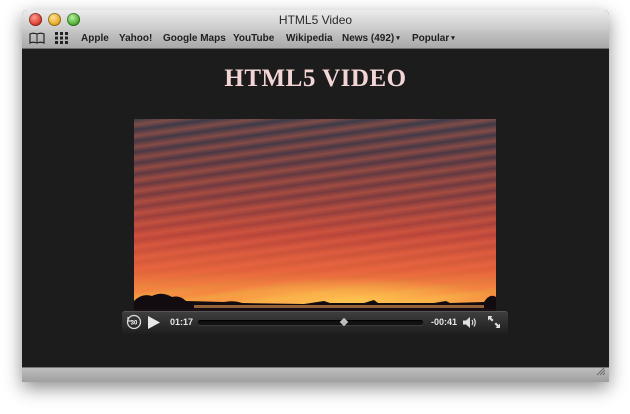  What do you see at coordinates (344, 322) in the screenshot?
I see `scrubber-thumb` at bounding box center [344, 322].